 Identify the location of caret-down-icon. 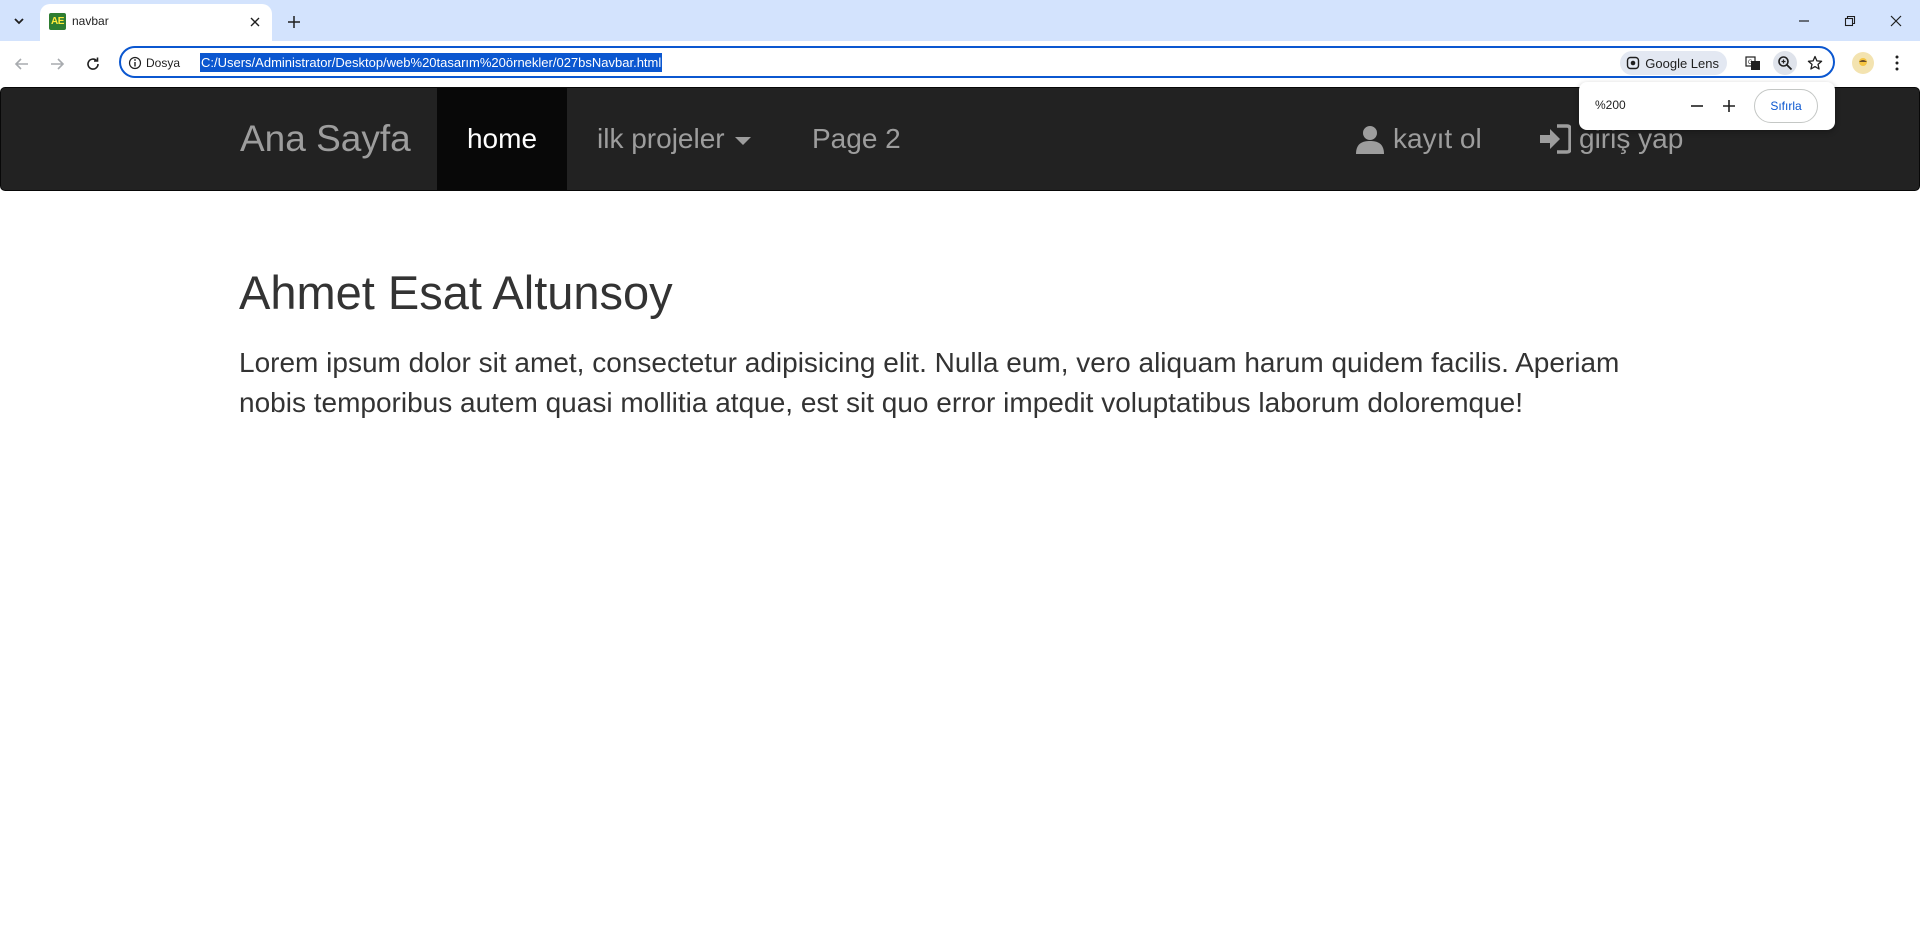
(742, 140).